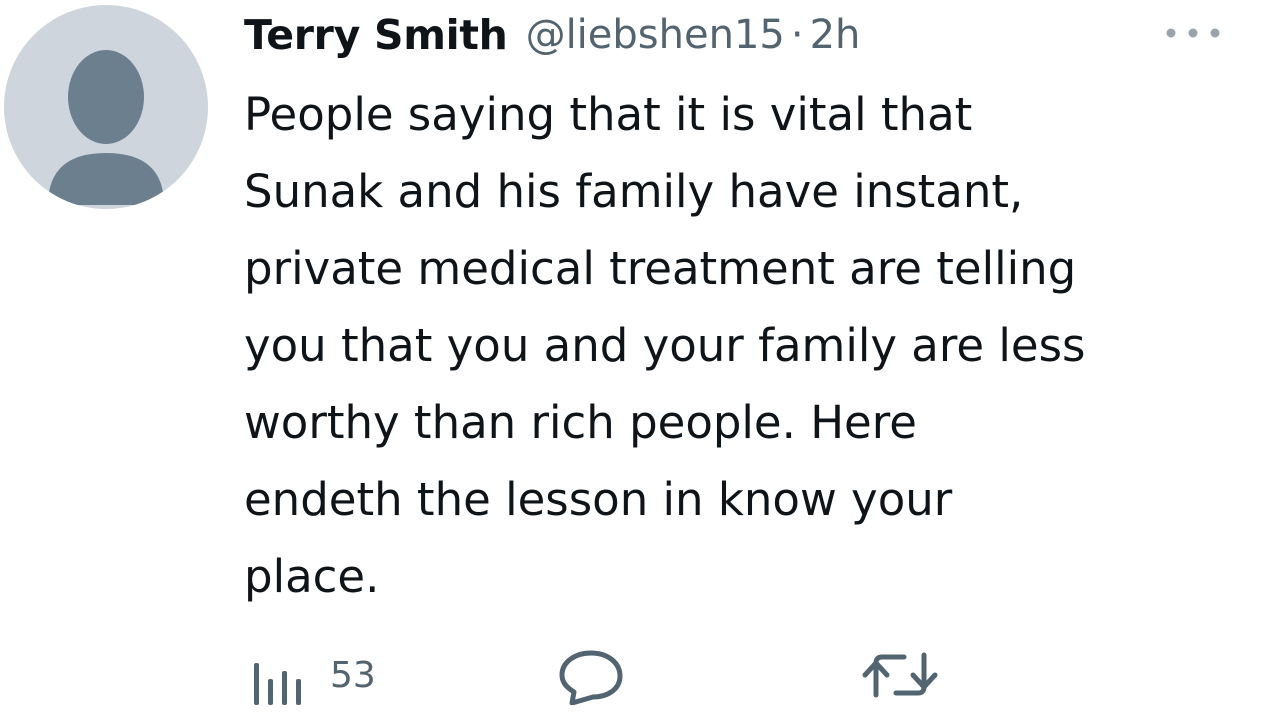 The width and height of the screenshot is (1280, 720). I want to click on tweet-text-line: you that you and your family are less, so click(665, 345).